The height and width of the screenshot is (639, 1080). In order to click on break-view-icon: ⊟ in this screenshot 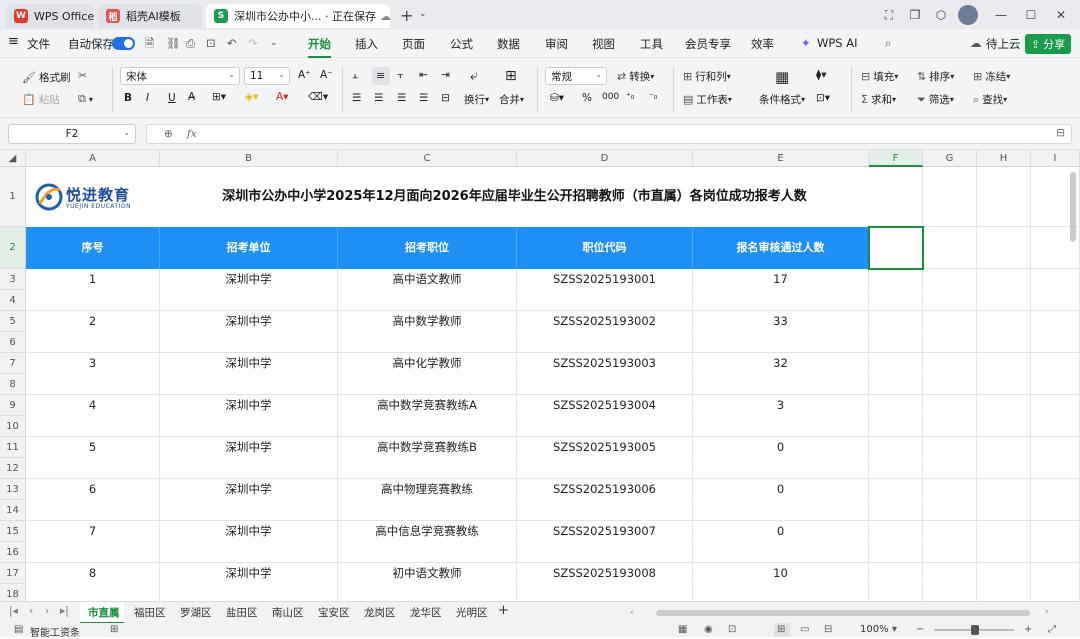, I will do `click(828, 629)`.